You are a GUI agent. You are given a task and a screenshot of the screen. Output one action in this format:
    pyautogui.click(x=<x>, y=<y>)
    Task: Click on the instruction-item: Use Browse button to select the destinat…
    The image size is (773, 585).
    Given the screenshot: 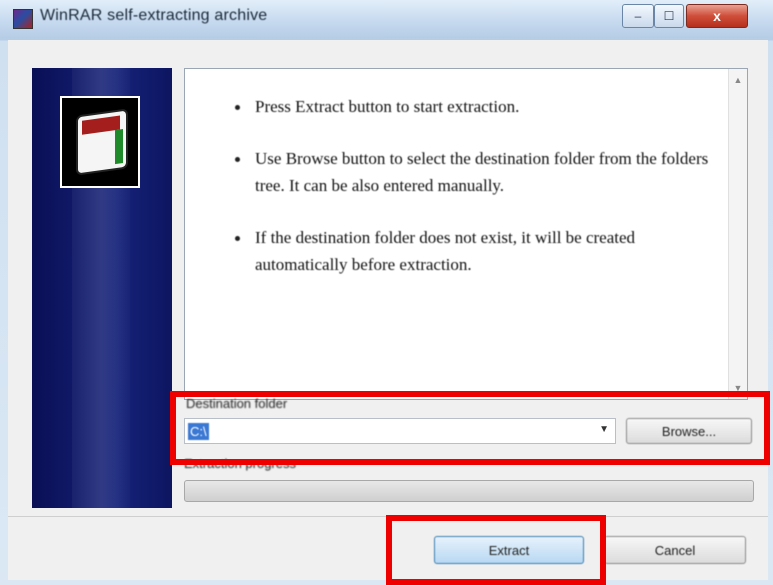 What is the action you would take?
    pyautogui.click(x=470, y=172)
    